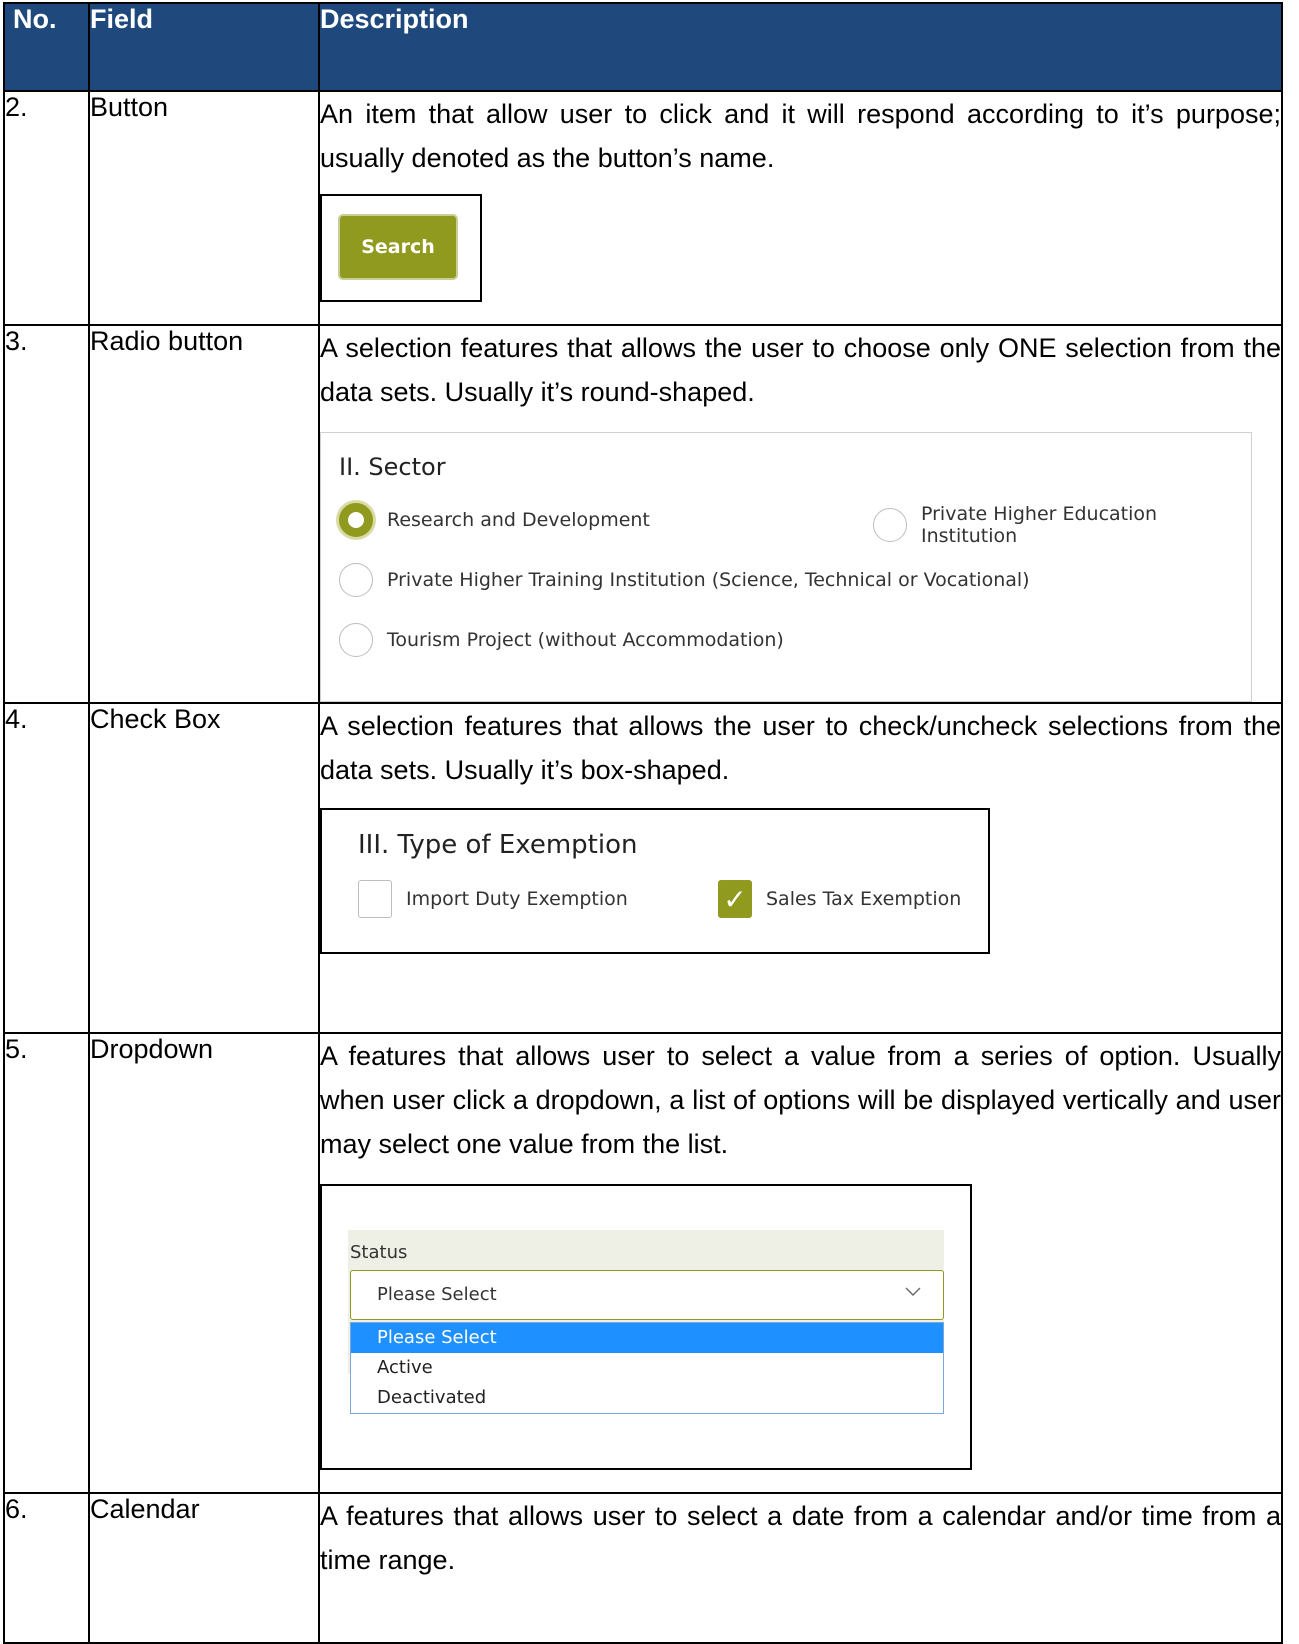 The height and width of the screenshot is (1644, 1299). What do you see at coordinates (647, 1338) in the screenshot?
I see `dropdown-option: Please Select` at bounding box center [647, 1338].